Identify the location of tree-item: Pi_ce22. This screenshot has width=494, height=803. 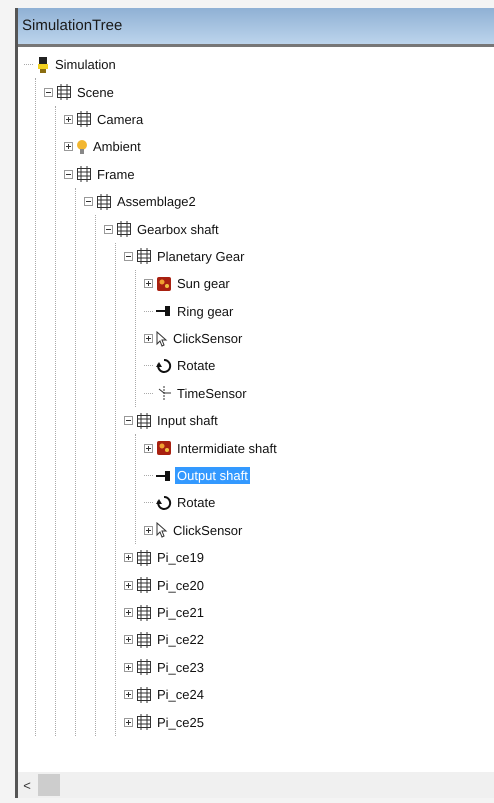
(180, 639).